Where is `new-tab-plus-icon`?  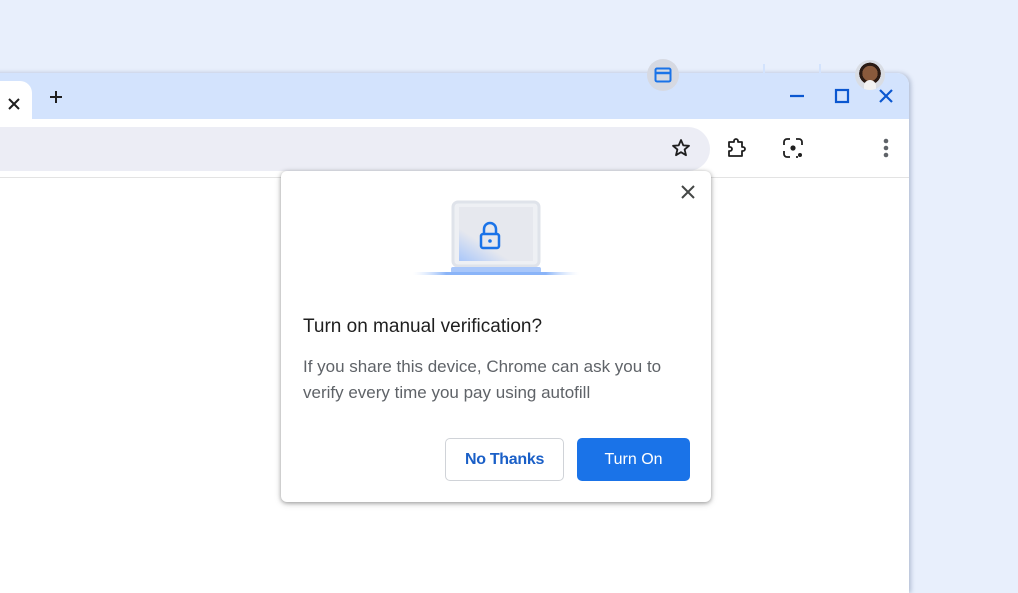 new-tab-plus-icon is located at coordinates (56, 97).